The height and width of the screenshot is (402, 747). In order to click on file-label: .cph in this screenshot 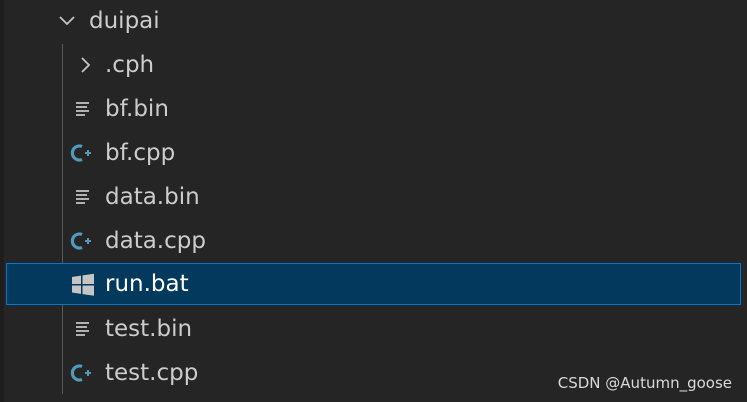, I will do `click(130, 65)`.